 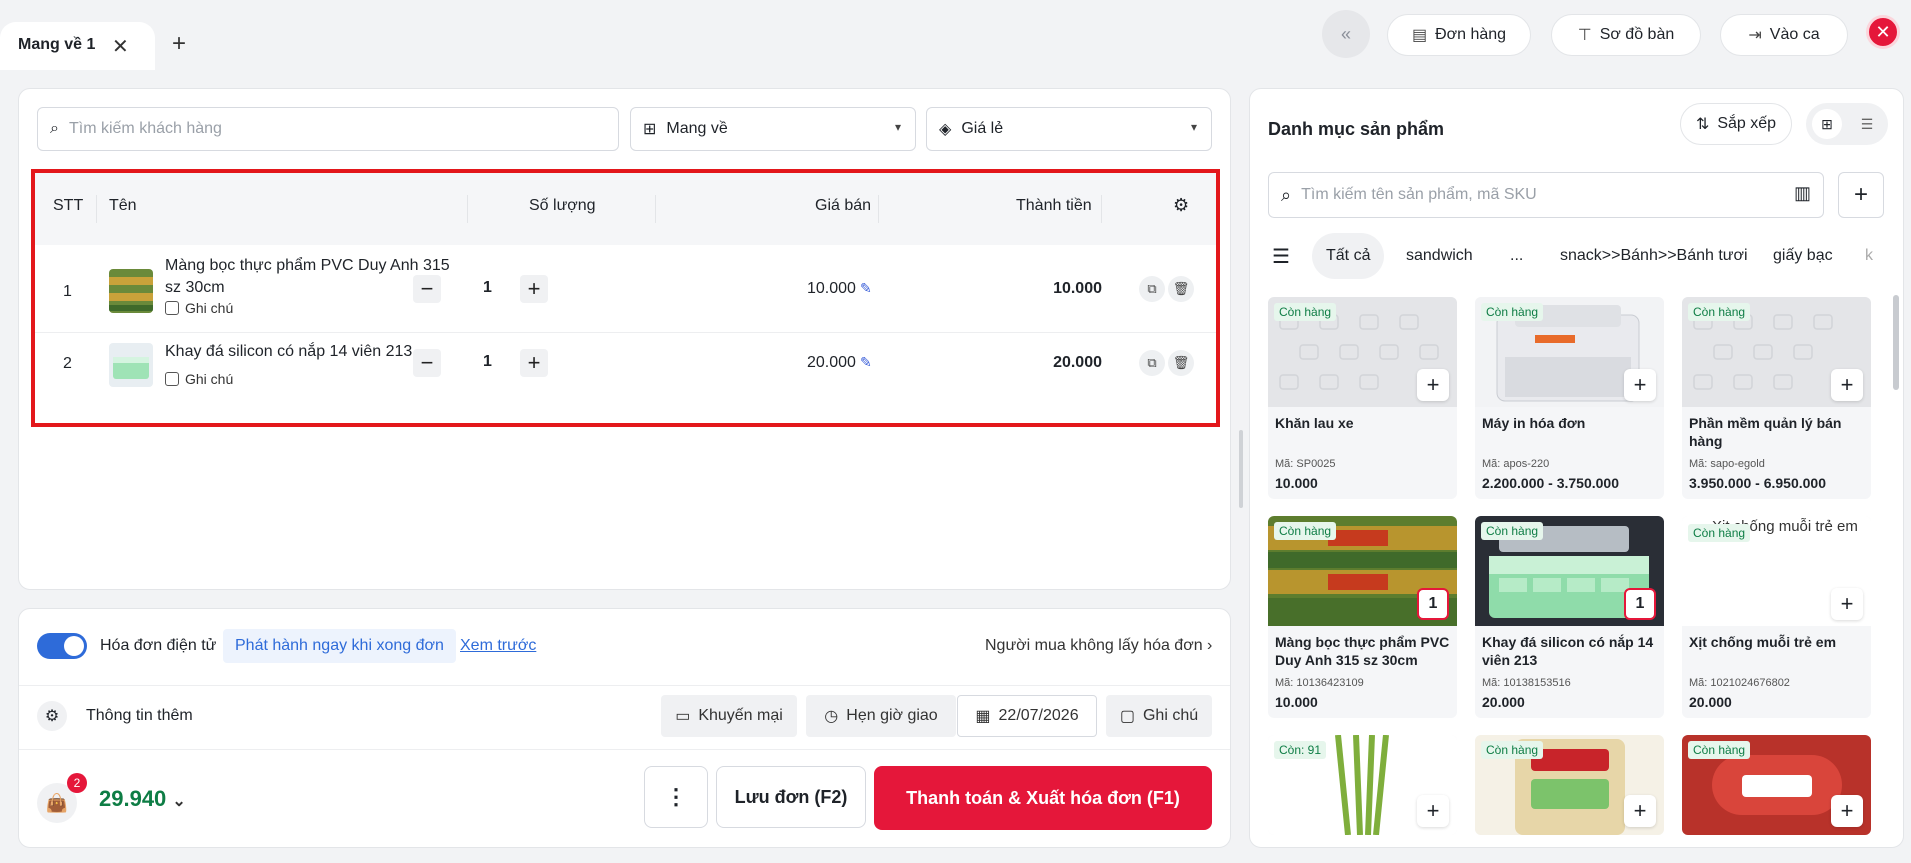 I want to click on extra-info-label: Thông tin thêm, so click(x=139, y=716).